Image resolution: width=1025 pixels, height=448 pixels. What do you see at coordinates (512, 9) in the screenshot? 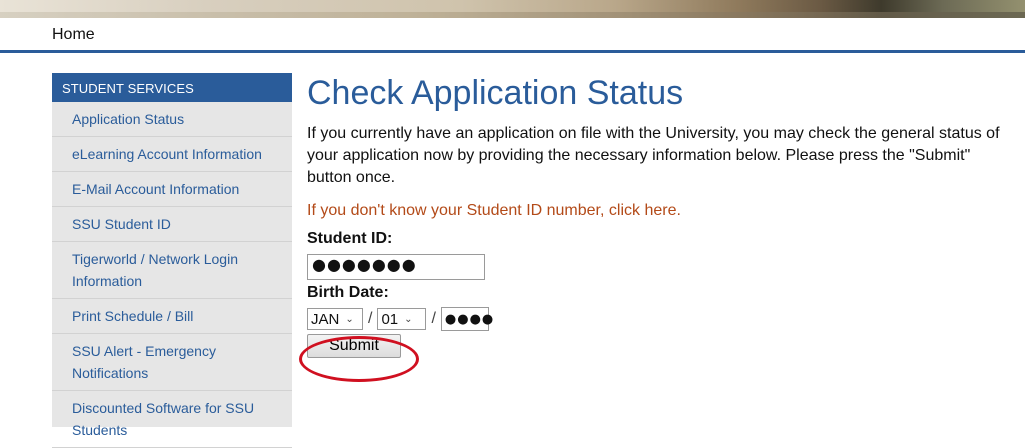
I see `header-banner-image` at bounding box center [512, 9].